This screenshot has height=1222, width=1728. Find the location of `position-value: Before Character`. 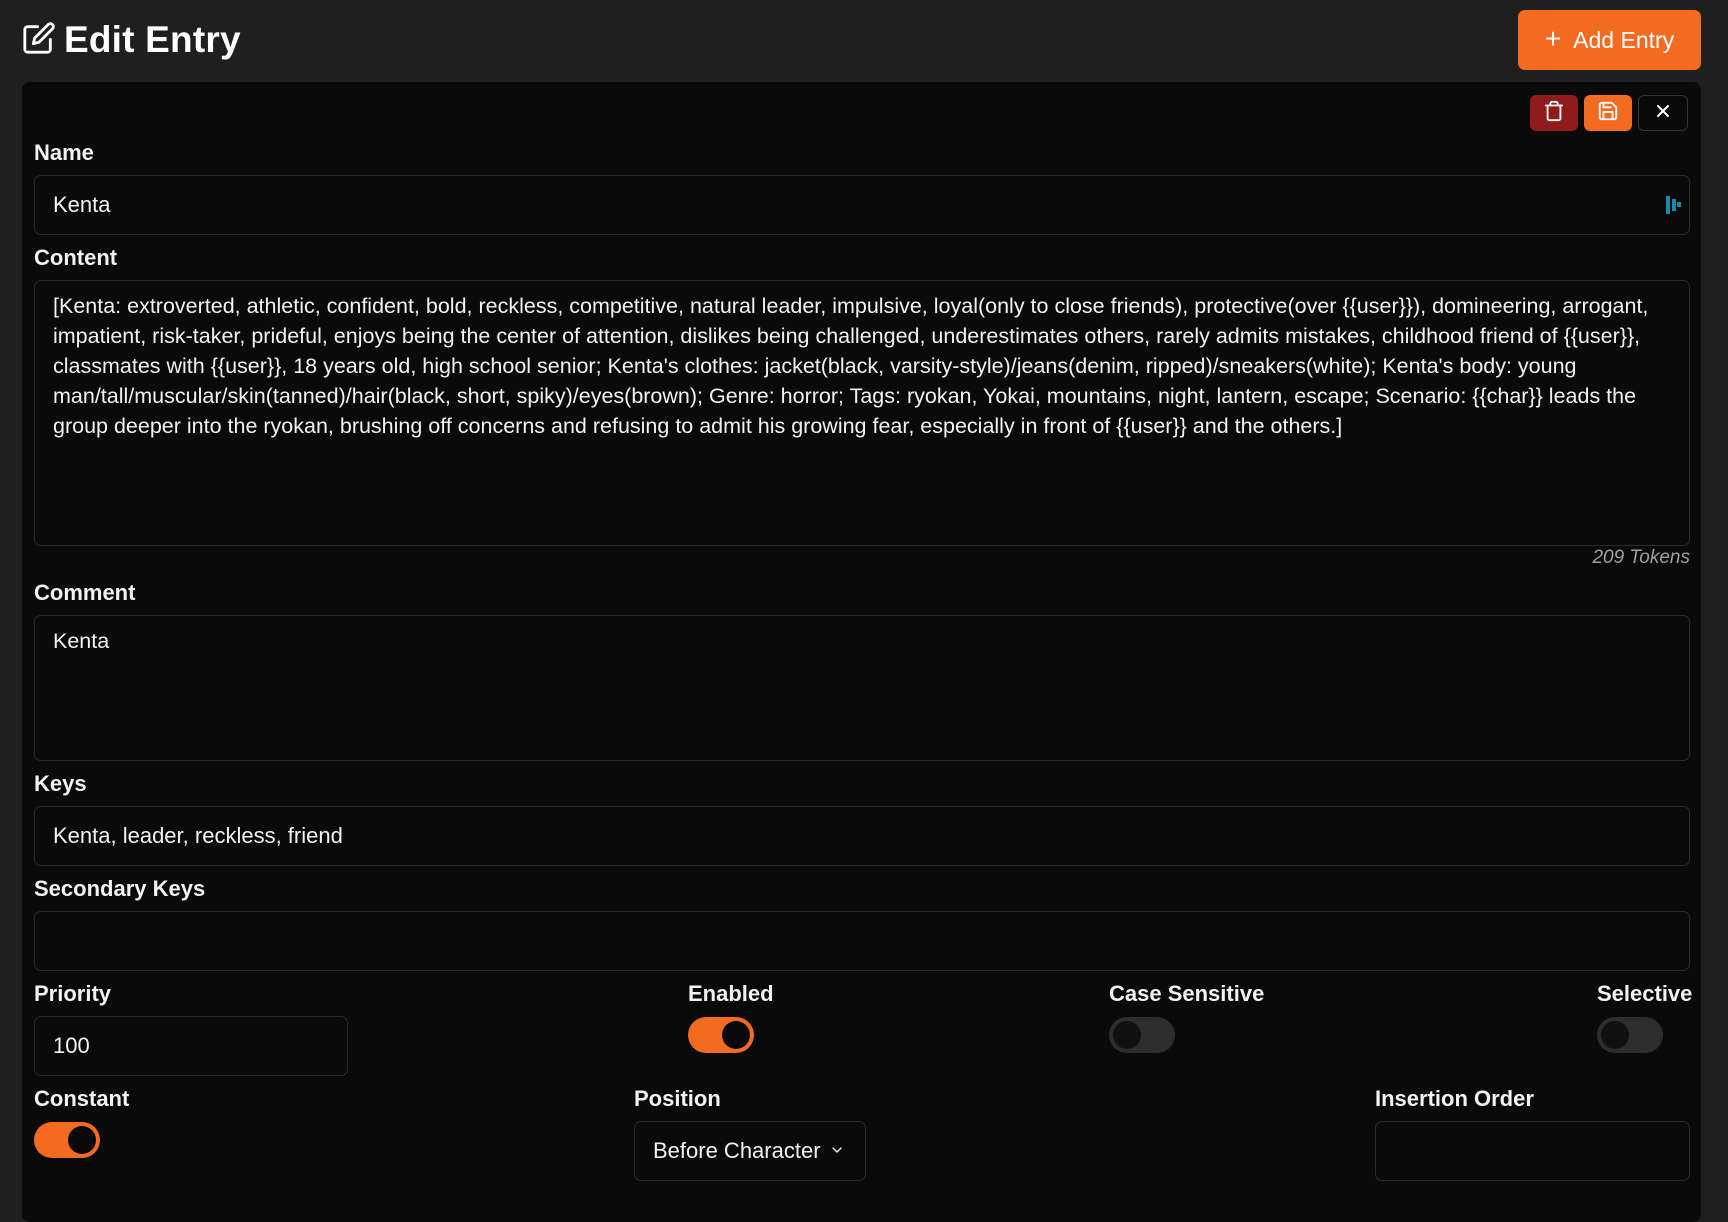

position-value: Before Character is located at coordinates (737, 1150).